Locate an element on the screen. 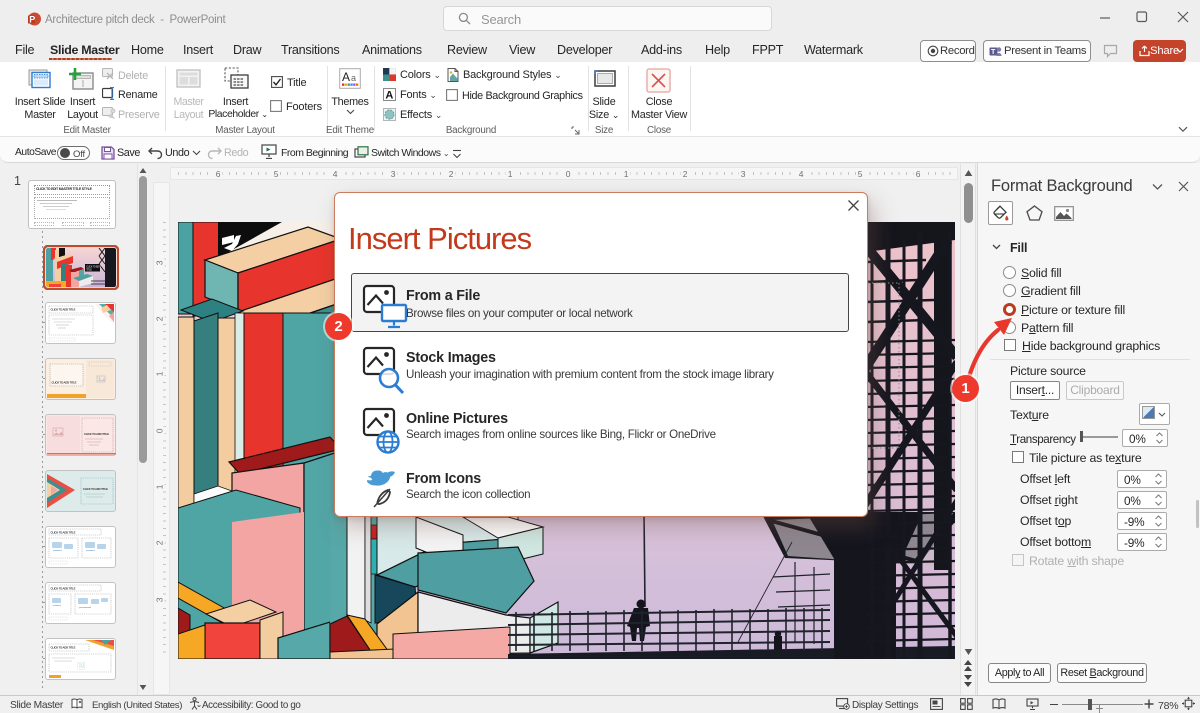 The image size is (1200, 713). svg-text: a is located at coordinates (353, 78).